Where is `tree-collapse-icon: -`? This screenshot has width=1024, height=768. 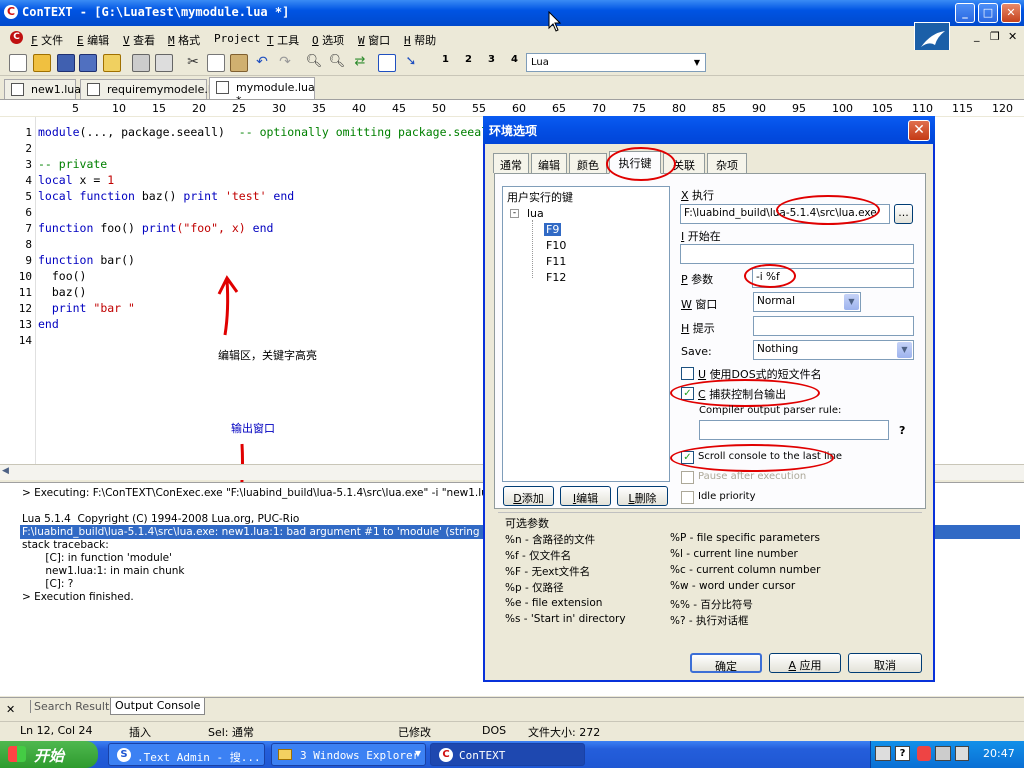
tree-collapse-icon: - is located at coordinates (514, 213).